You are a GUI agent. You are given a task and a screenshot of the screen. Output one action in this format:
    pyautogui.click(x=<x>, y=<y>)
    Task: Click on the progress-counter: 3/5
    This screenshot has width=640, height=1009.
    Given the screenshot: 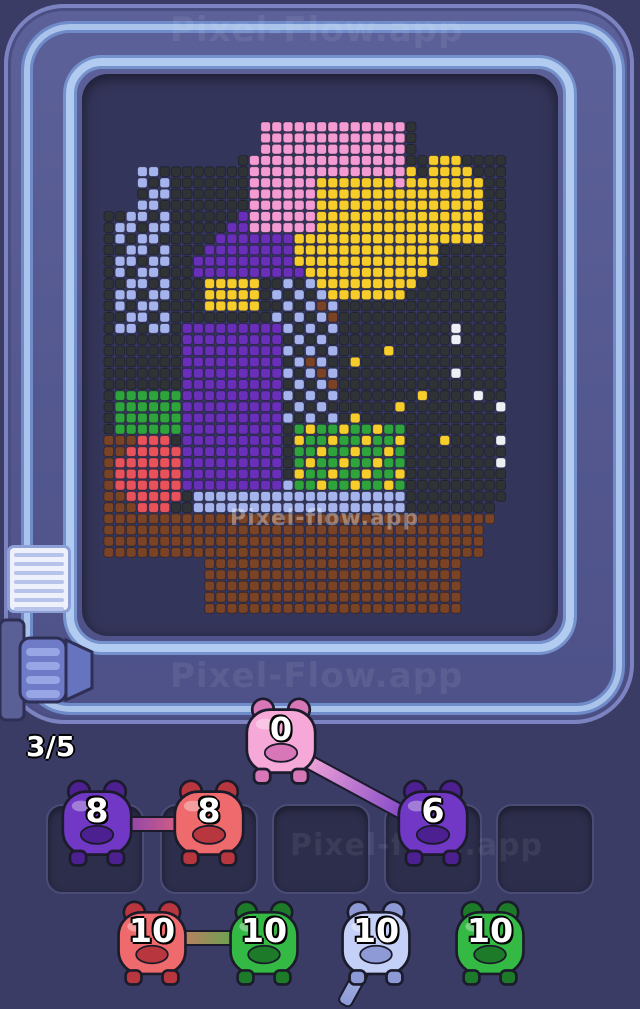 What is the action you would take?
    pyautogui.click(x=51, y=746)
    